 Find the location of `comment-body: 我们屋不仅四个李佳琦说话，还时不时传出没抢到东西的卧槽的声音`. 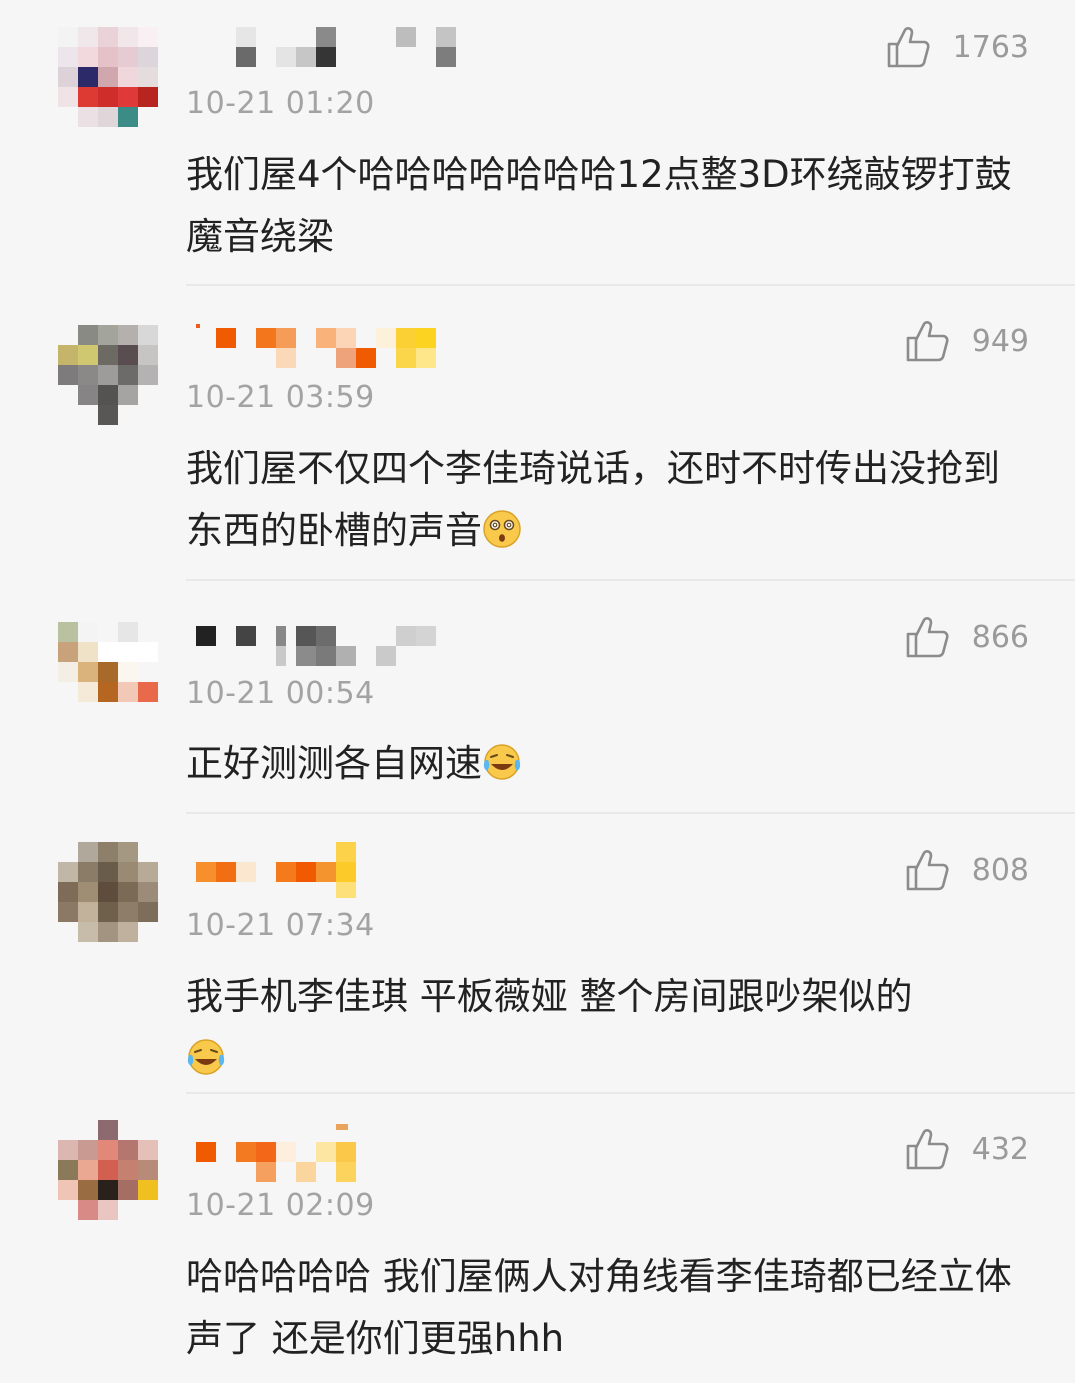

comment-body: 我们屋不仅四个李佳琦说话，还时不时传出没抢到东西的卧槽的声音 is located at coordinates (593, 499).